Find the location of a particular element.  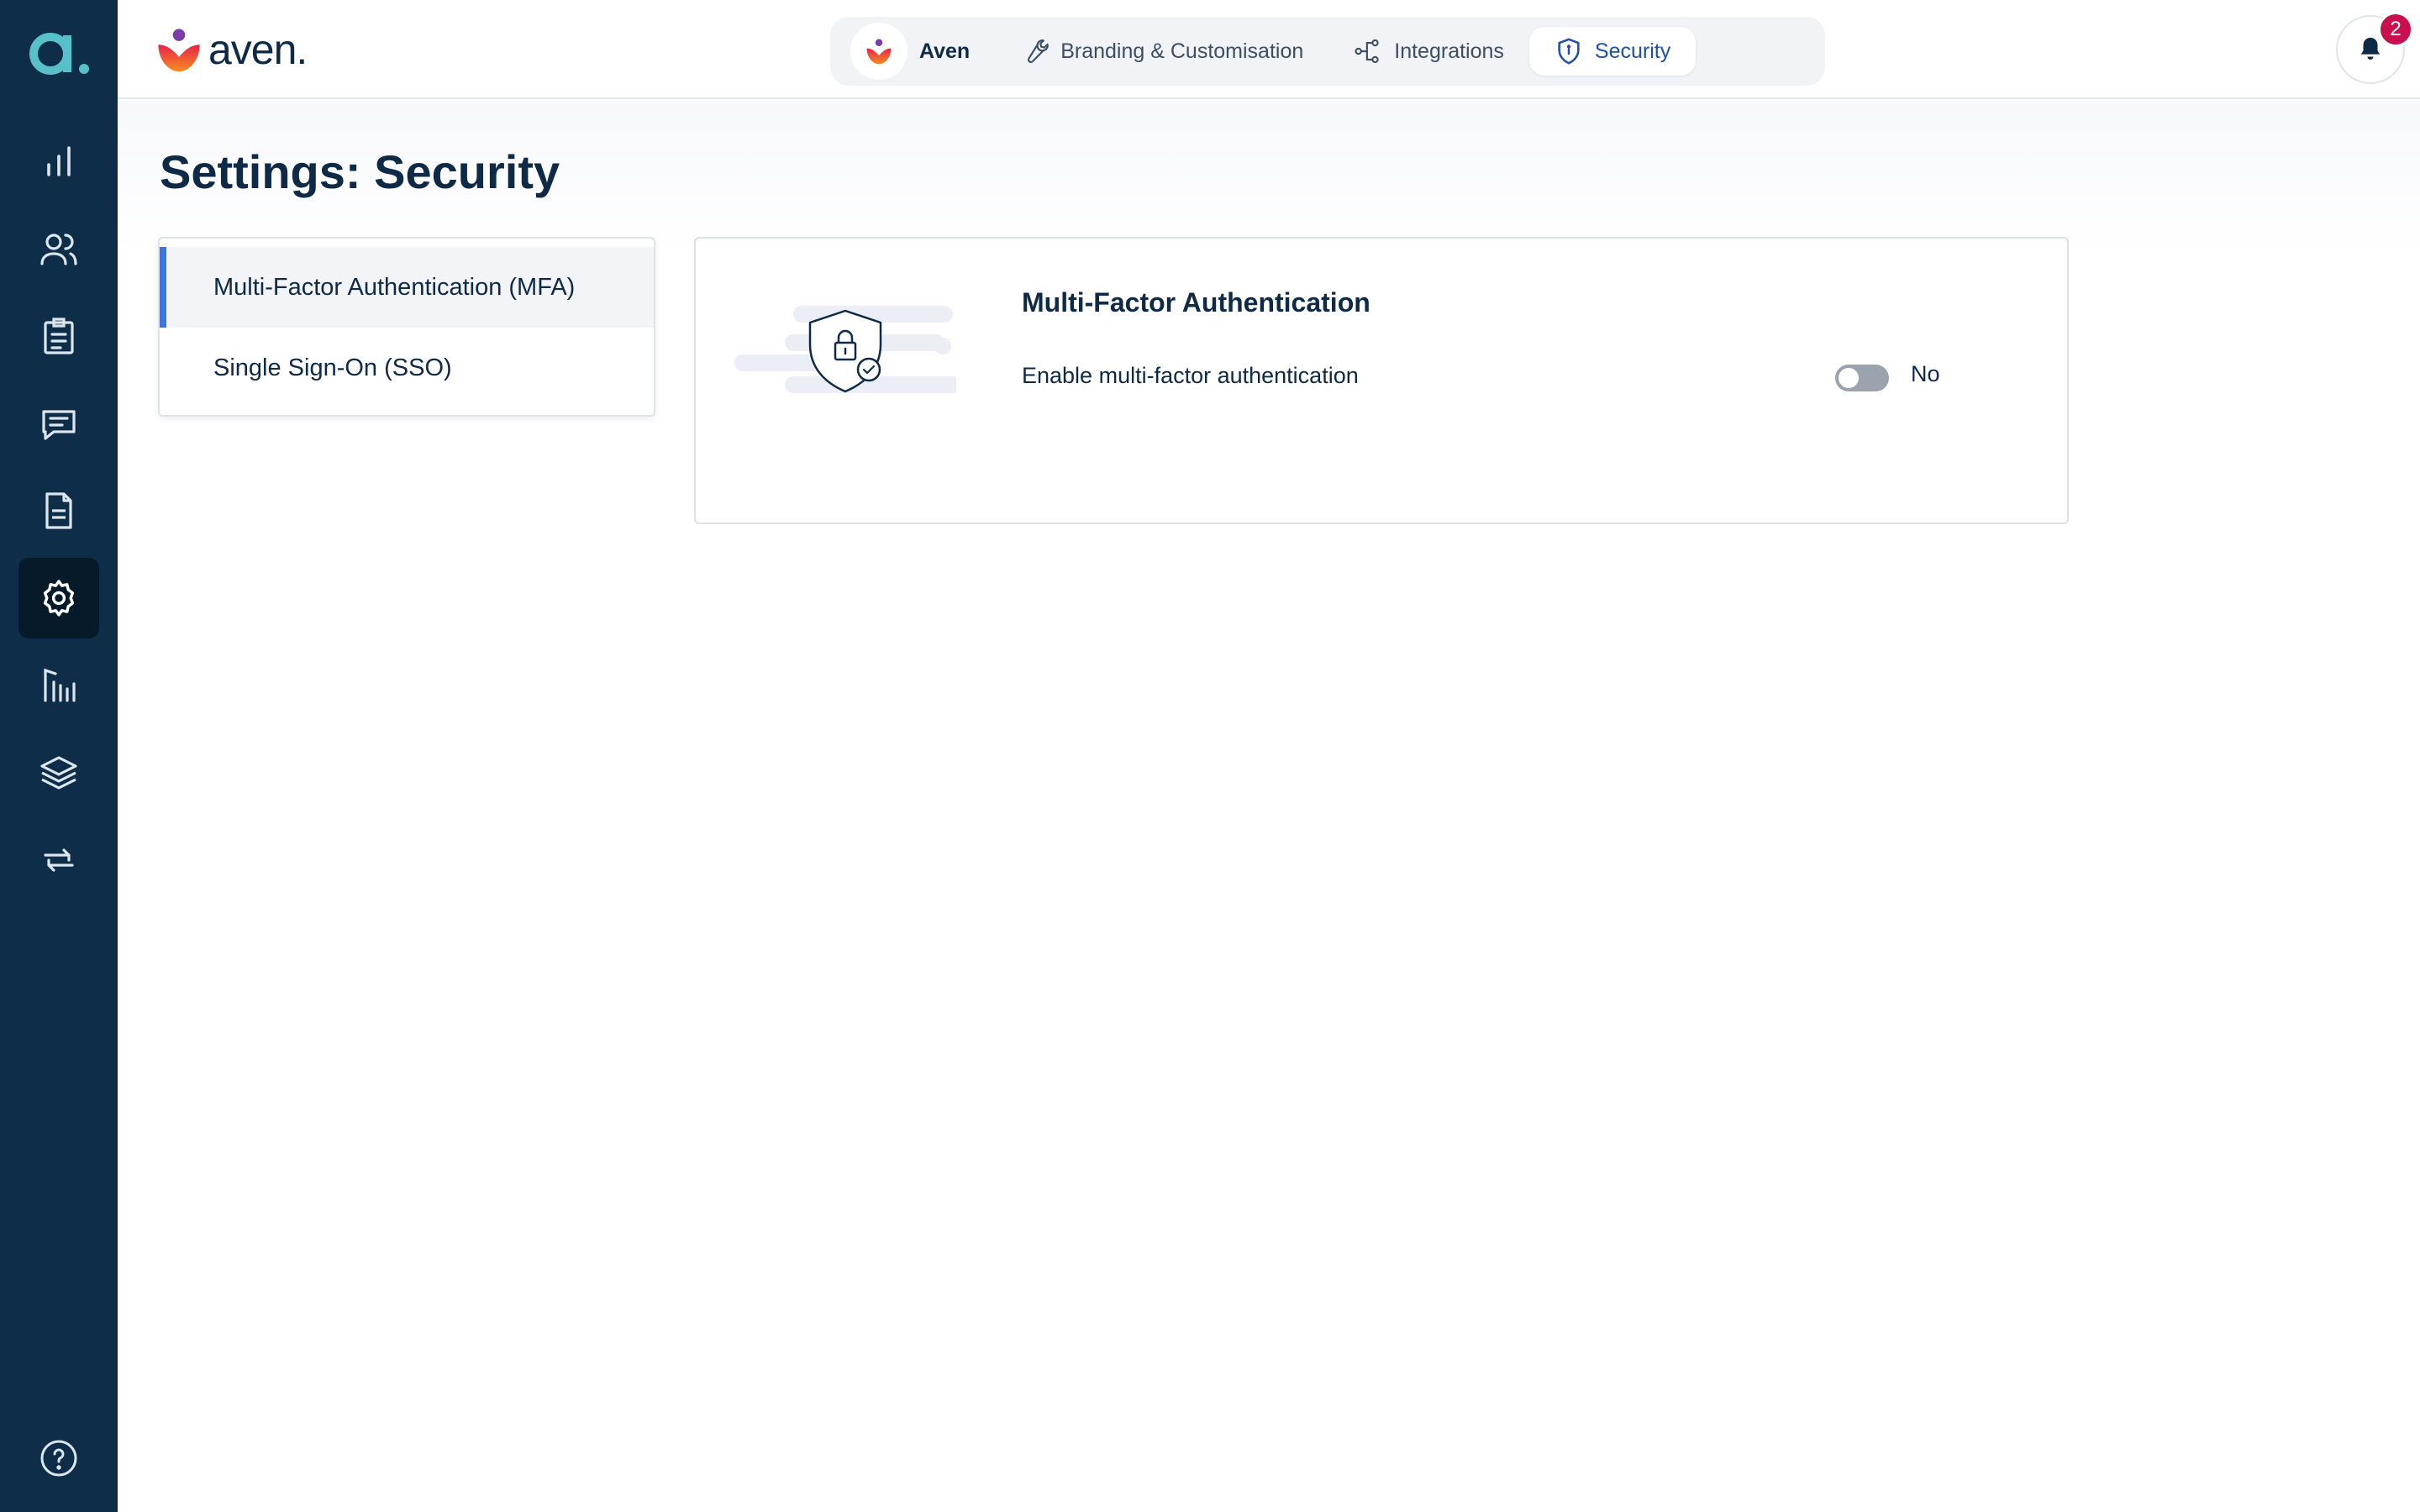

users-nav-button is located at coordinates (58, 248).